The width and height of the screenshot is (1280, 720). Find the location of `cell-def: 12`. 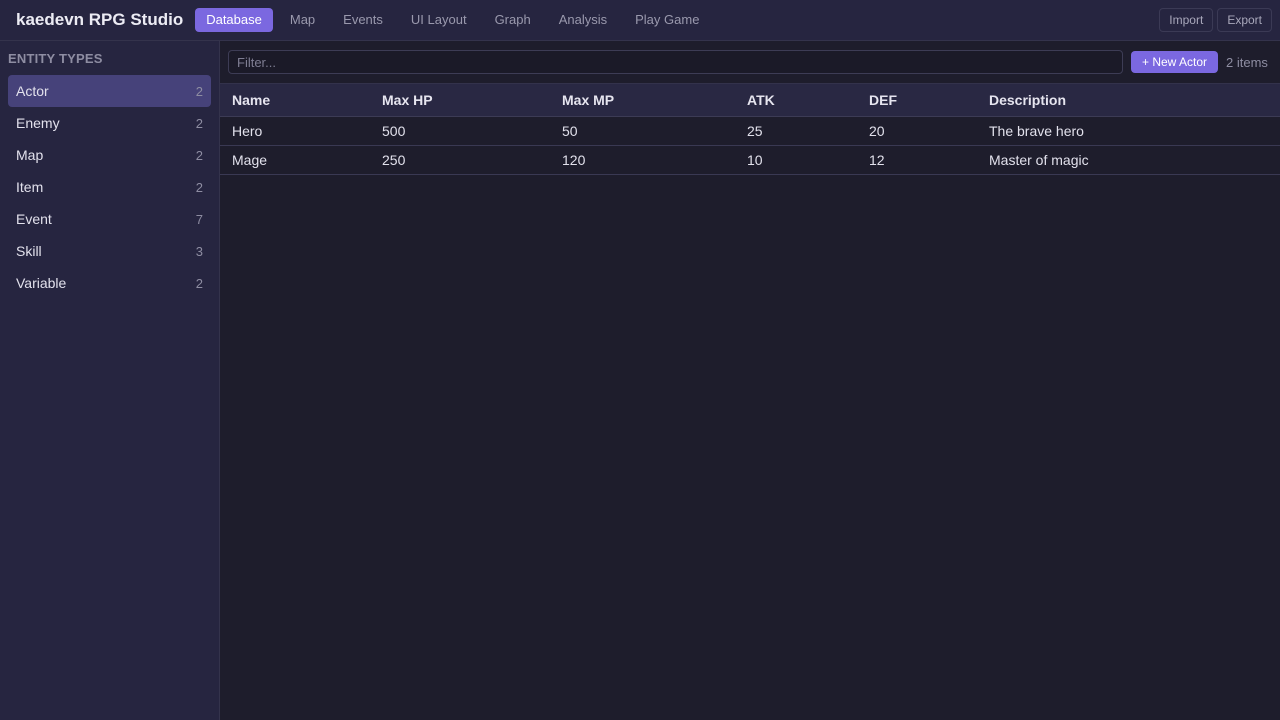

cell-def: 12 is located at coordinates (917, 160).